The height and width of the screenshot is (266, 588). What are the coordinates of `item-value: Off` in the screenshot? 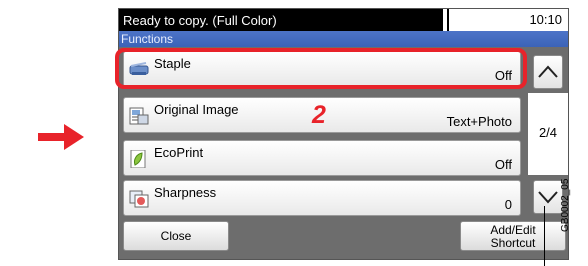 It's located at (503, 164).